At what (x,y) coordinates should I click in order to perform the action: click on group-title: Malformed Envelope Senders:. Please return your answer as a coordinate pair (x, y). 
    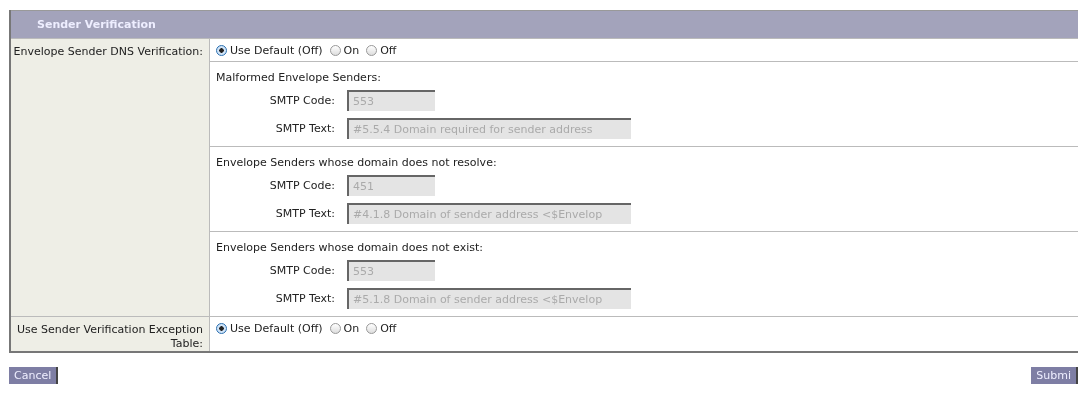
    Looking at the image, I should click on (298, 77).